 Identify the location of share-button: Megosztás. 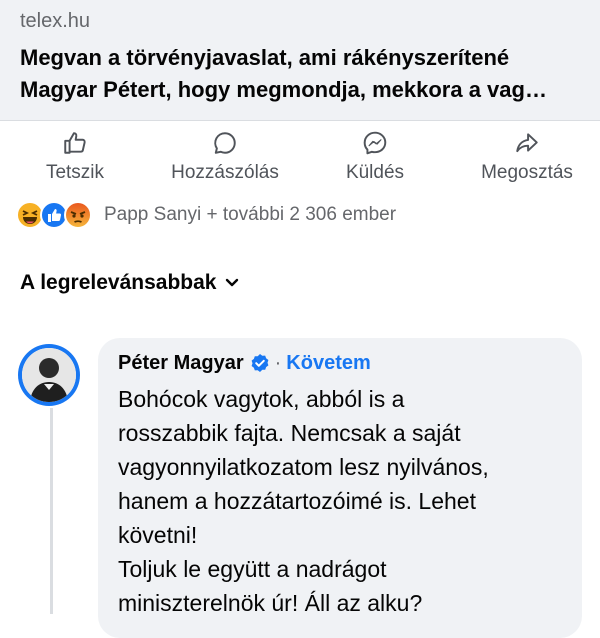
(527, 157).